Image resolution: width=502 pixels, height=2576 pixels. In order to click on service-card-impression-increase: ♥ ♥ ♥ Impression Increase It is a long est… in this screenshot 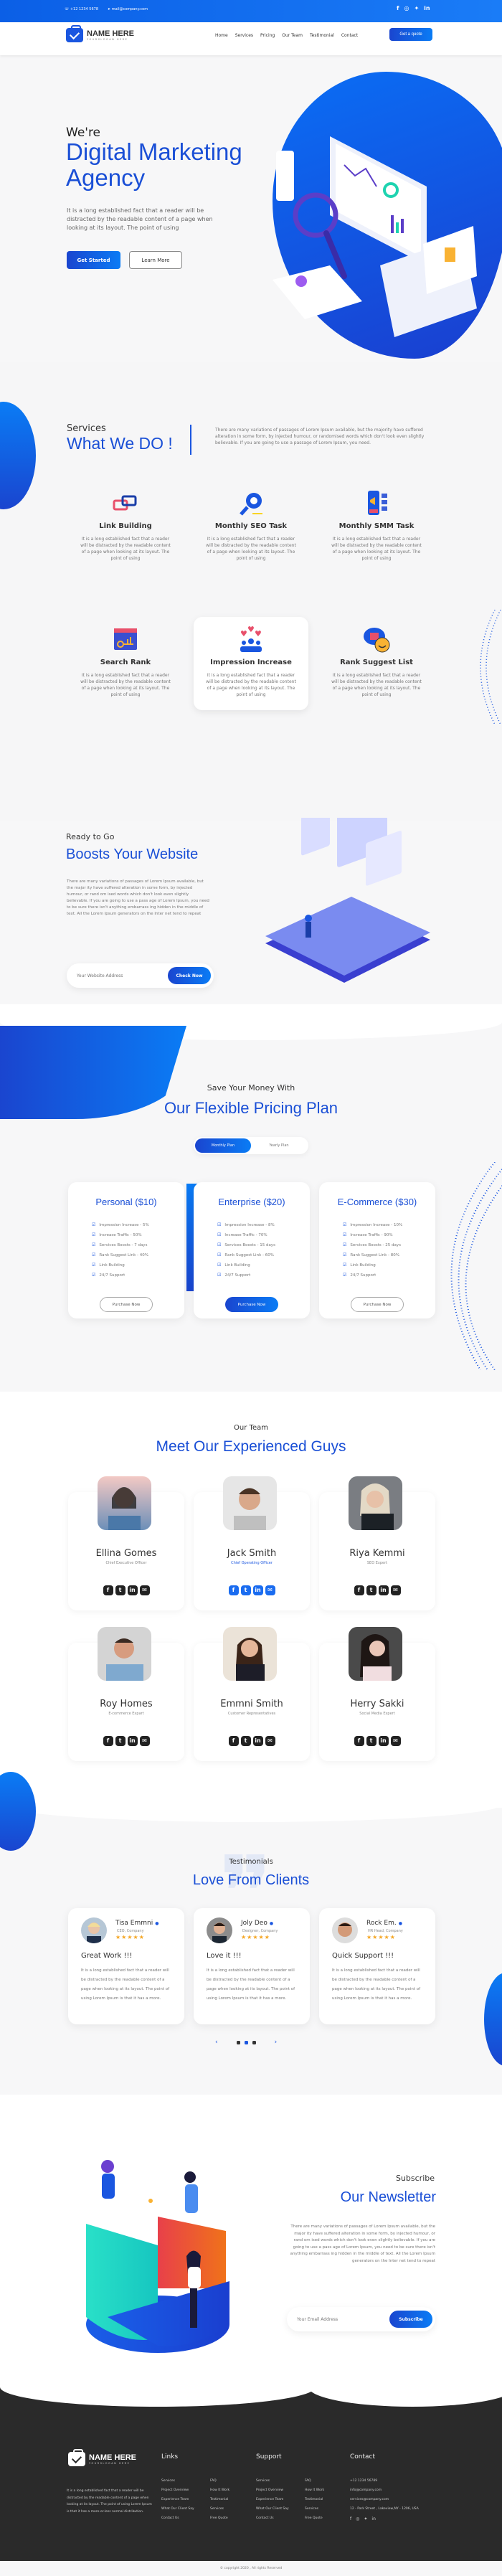, I will do `click(251, 663)`.